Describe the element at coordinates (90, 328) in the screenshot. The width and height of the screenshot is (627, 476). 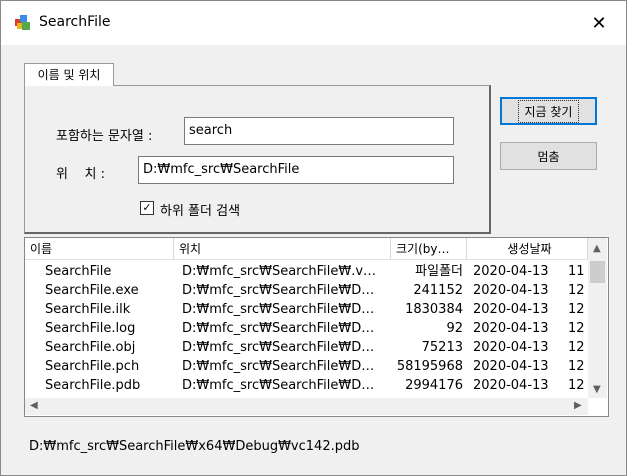
I see `cell-name: SearchFile.log` at that location.